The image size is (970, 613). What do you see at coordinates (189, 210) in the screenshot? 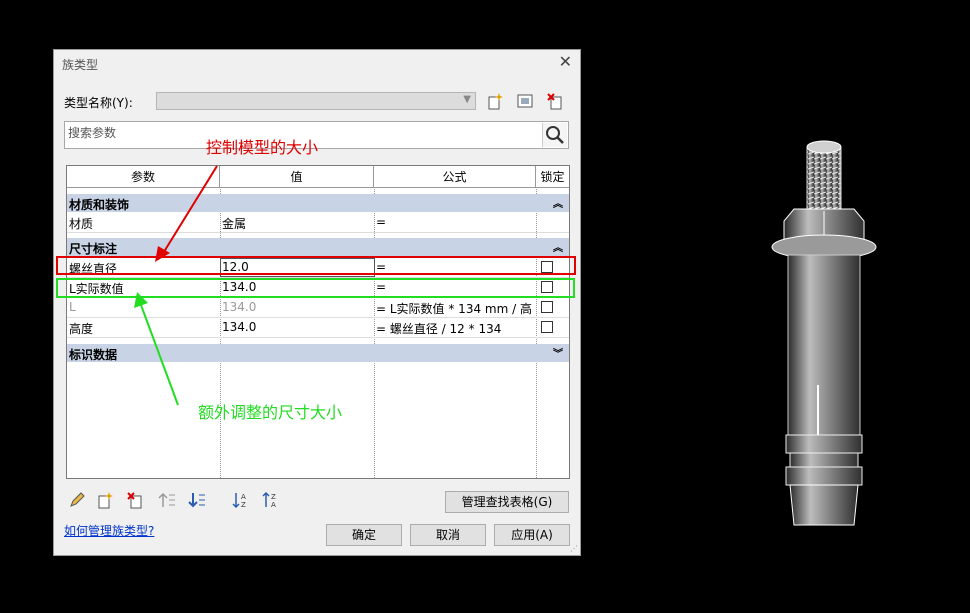
I see `red-arrow-line` at bounding box center [189, 210].